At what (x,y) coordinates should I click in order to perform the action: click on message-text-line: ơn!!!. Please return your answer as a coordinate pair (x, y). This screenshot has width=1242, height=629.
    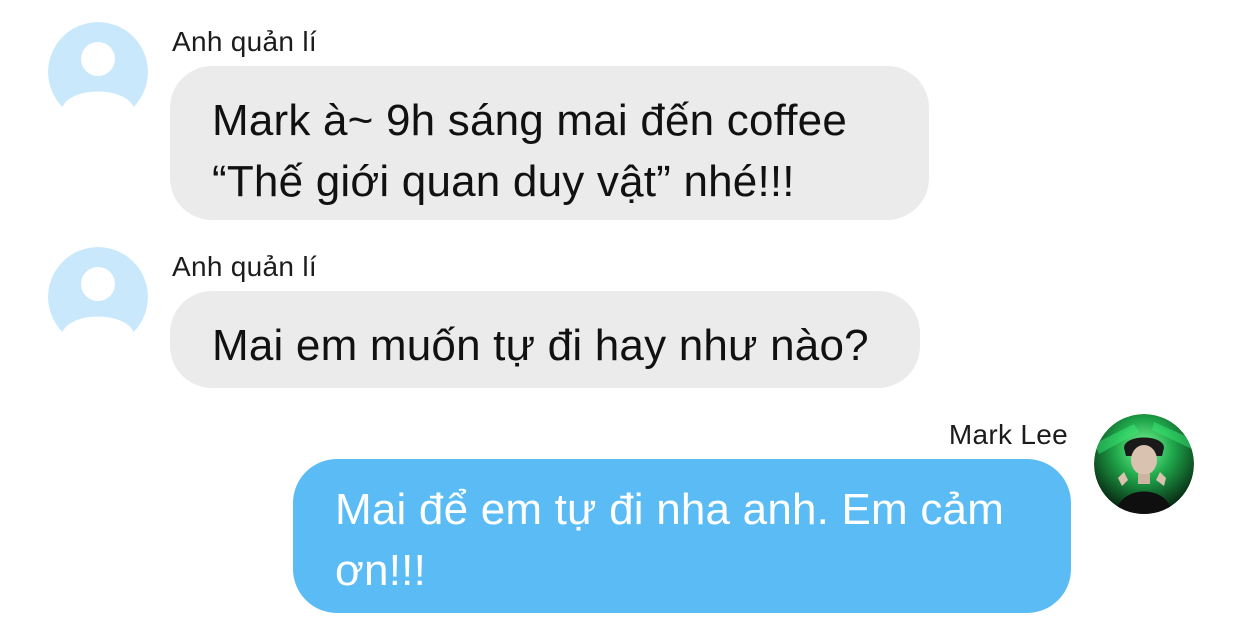
    Looking at the image, I should click on (380, 570).